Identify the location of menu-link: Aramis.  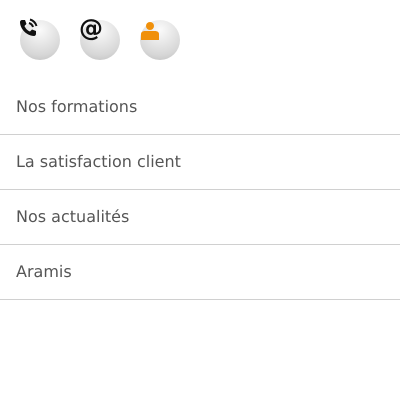
(200, 272).